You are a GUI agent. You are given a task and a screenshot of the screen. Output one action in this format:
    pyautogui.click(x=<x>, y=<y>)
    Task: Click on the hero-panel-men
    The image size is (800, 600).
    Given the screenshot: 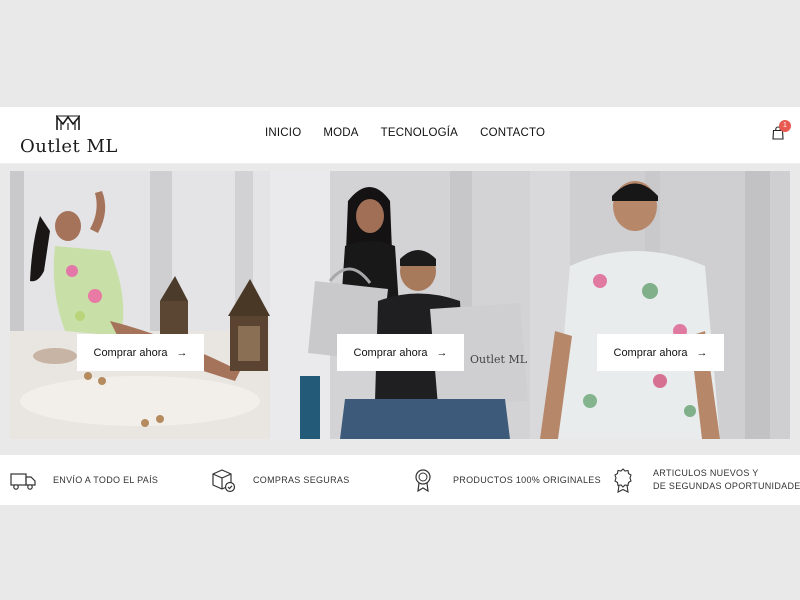 What is the action you would take?
    pyautogui.click(x=660, y=305)
    